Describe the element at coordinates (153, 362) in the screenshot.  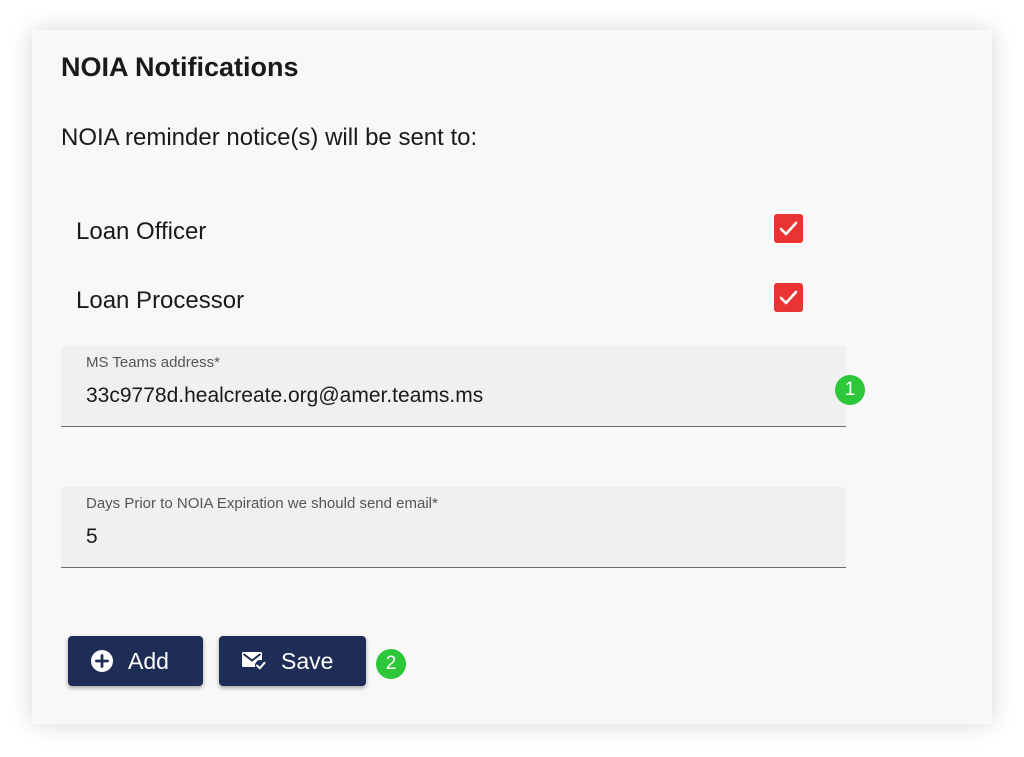
I see `ms-teams-address-label: MS Teams address*` at that location.